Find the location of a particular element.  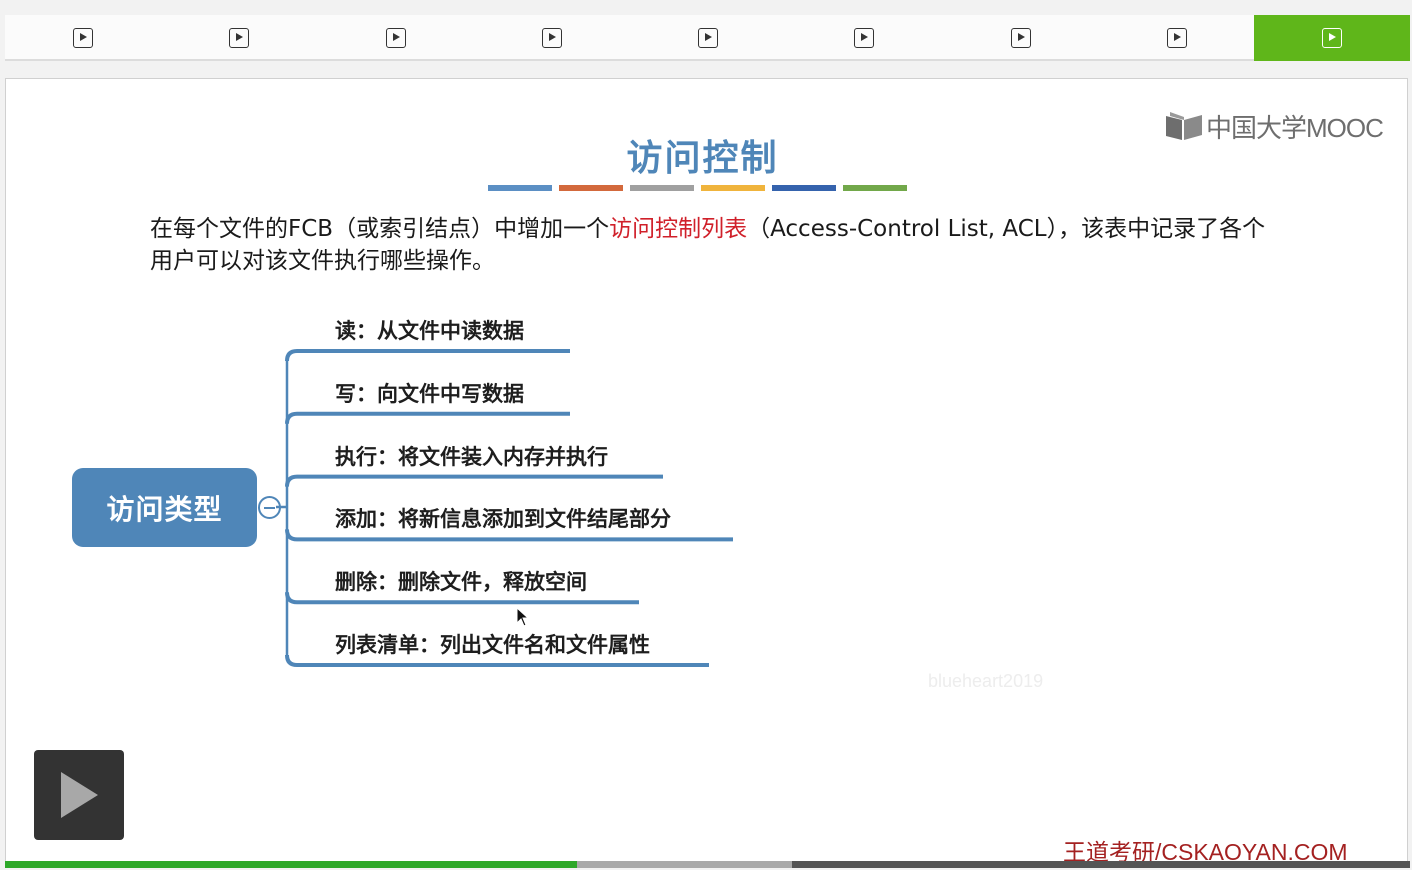

brand-footer: 王道考研/CSKAOYAN.COM is located at coordinates (1205, 850).